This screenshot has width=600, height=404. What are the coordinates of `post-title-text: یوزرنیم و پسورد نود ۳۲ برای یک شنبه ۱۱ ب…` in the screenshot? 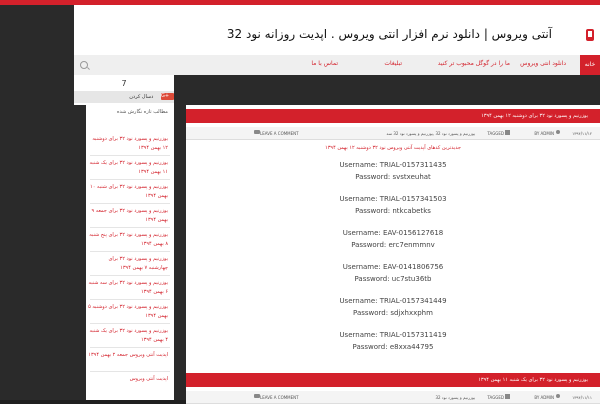 It's located at (533, 380).